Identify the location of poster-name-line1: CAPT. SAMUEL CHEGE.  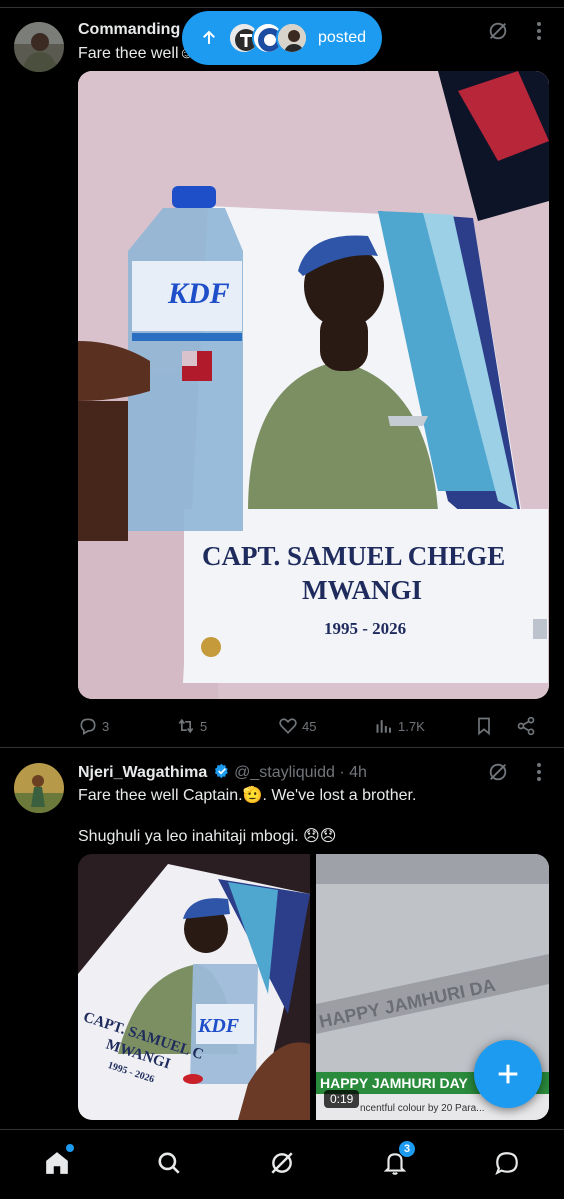
(353, 556).